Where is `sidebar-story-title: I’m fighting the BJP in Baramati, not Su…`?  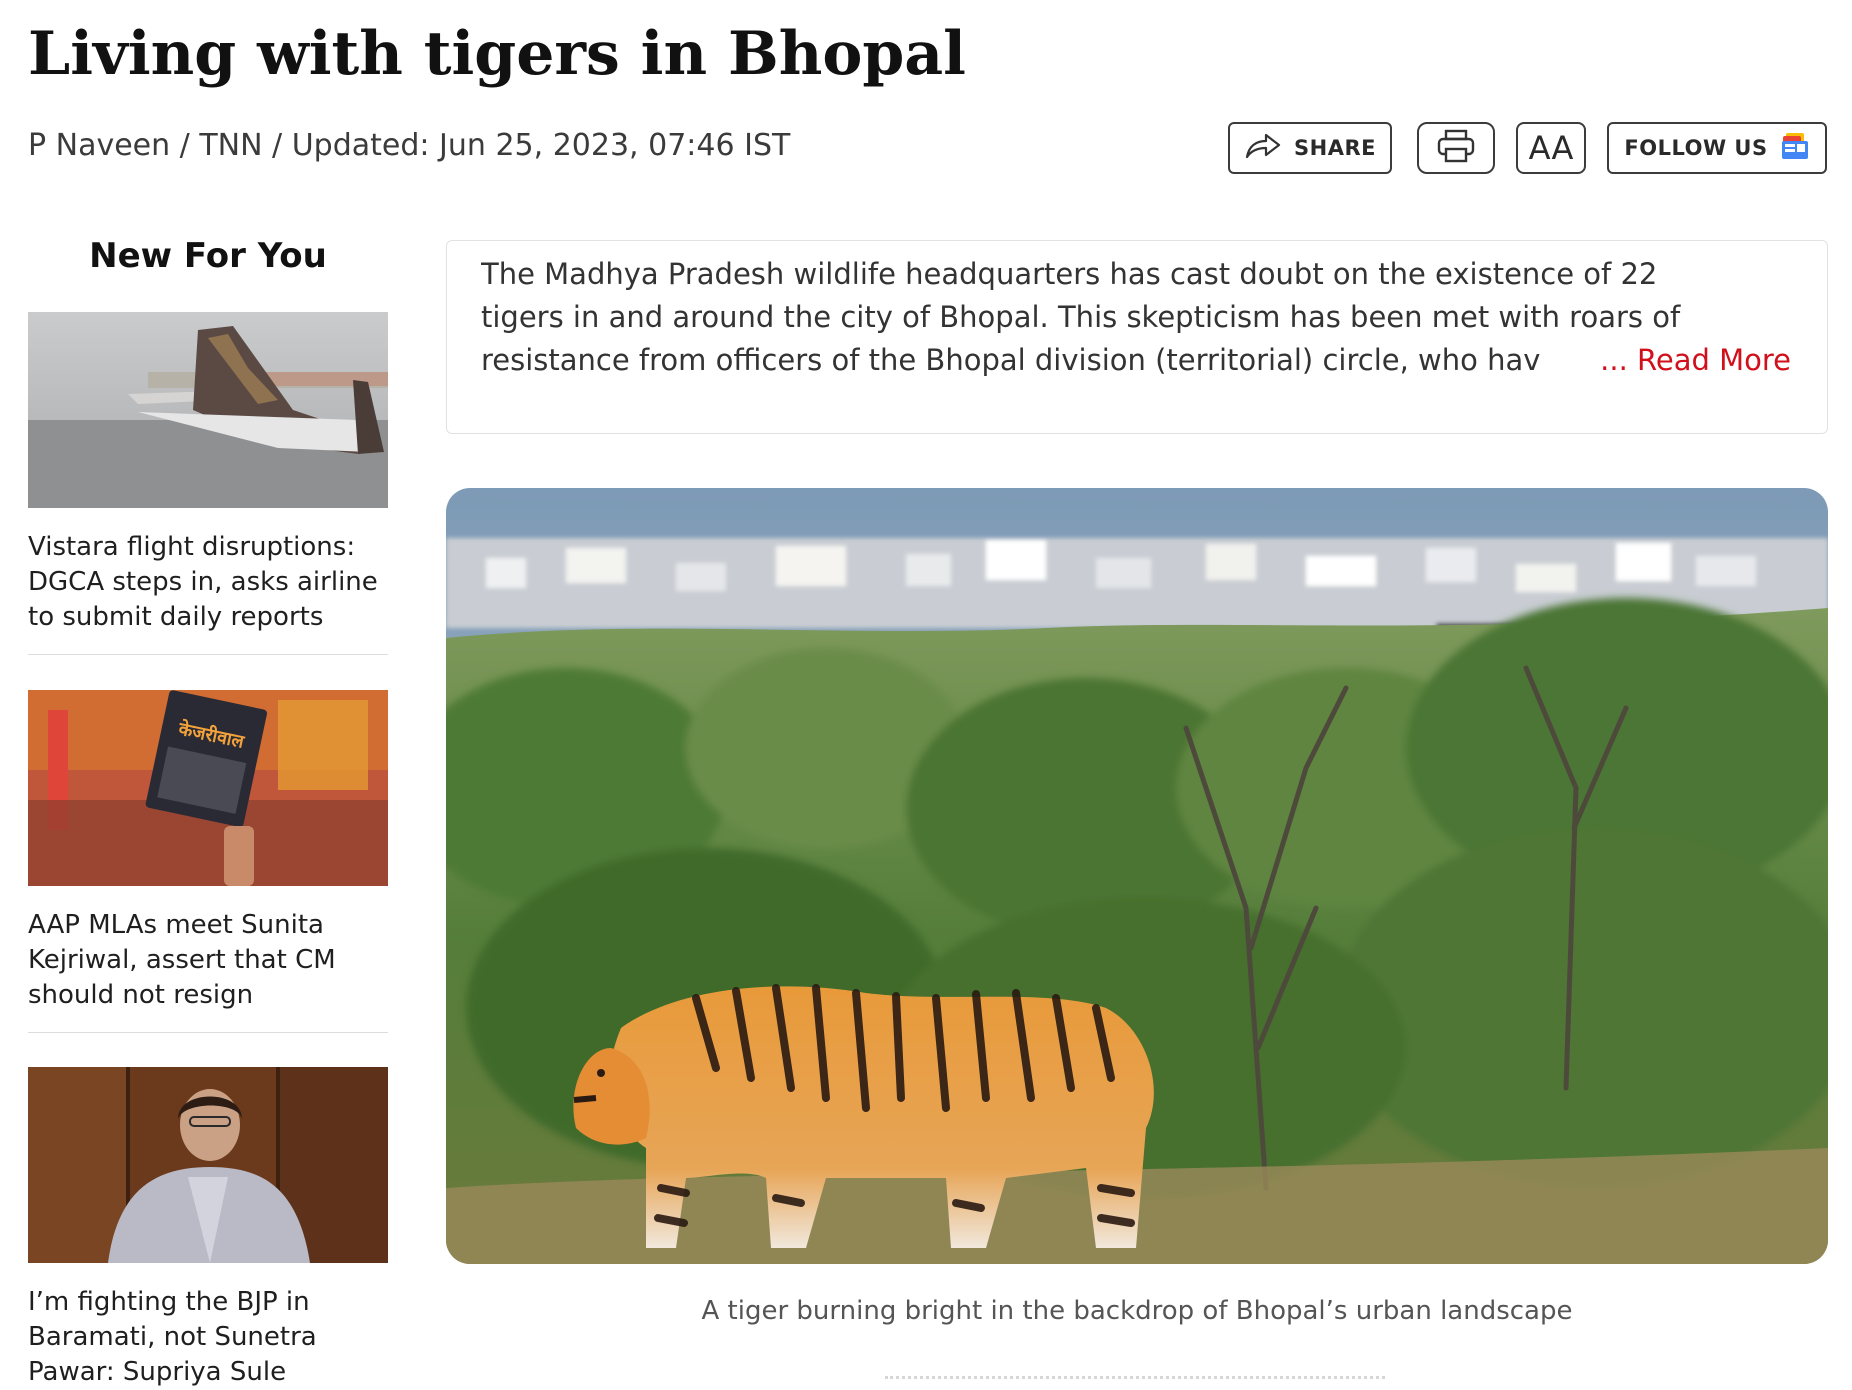
sidebar-story-title: I’m fighting the BJP in Baramati, not Su… is located at coordinates (172, 1337).